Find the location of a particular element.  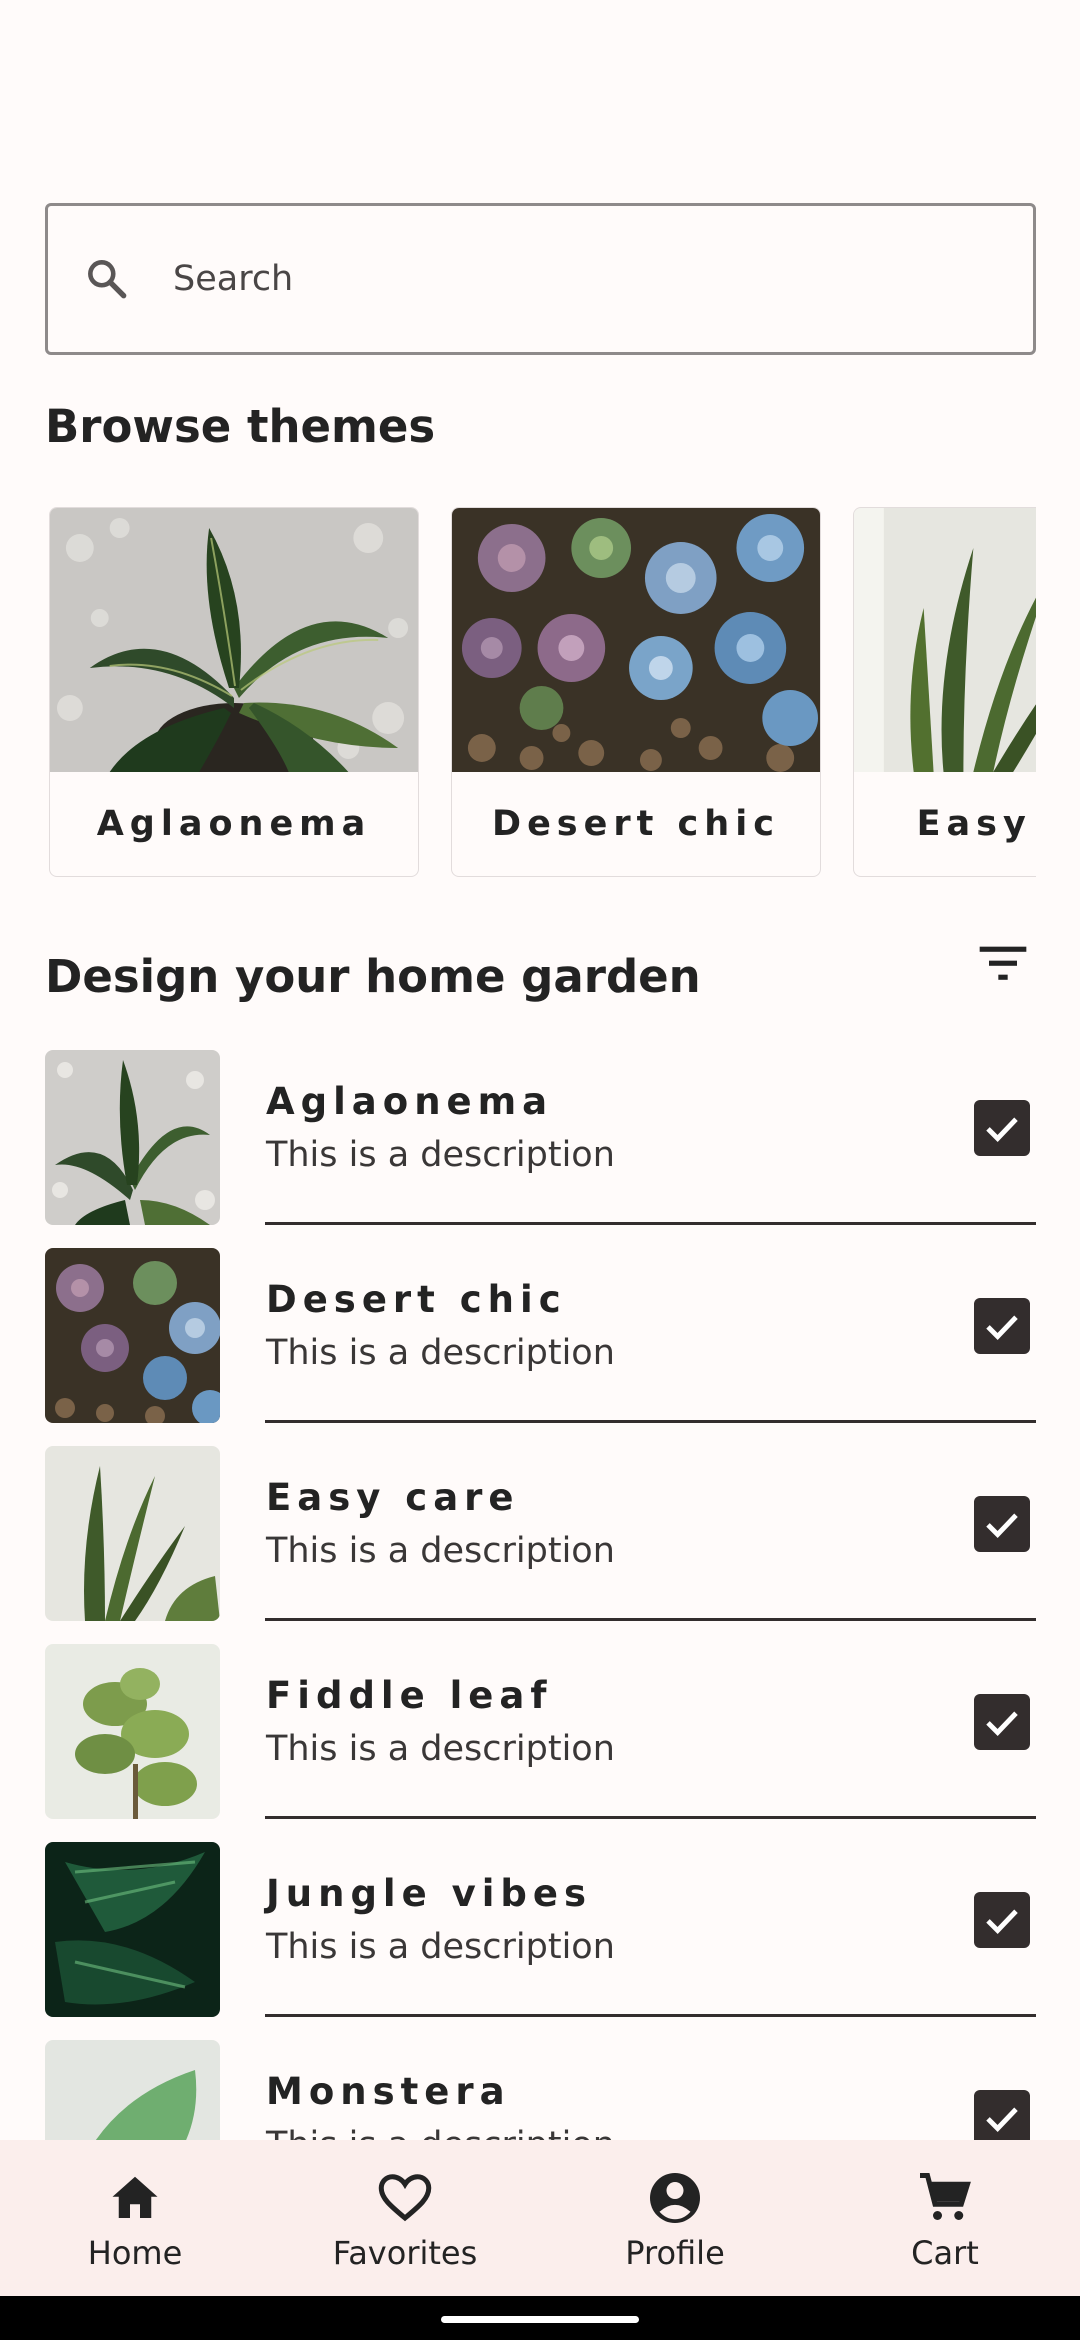

desert-chic-image is located at coordinates (636, 640).